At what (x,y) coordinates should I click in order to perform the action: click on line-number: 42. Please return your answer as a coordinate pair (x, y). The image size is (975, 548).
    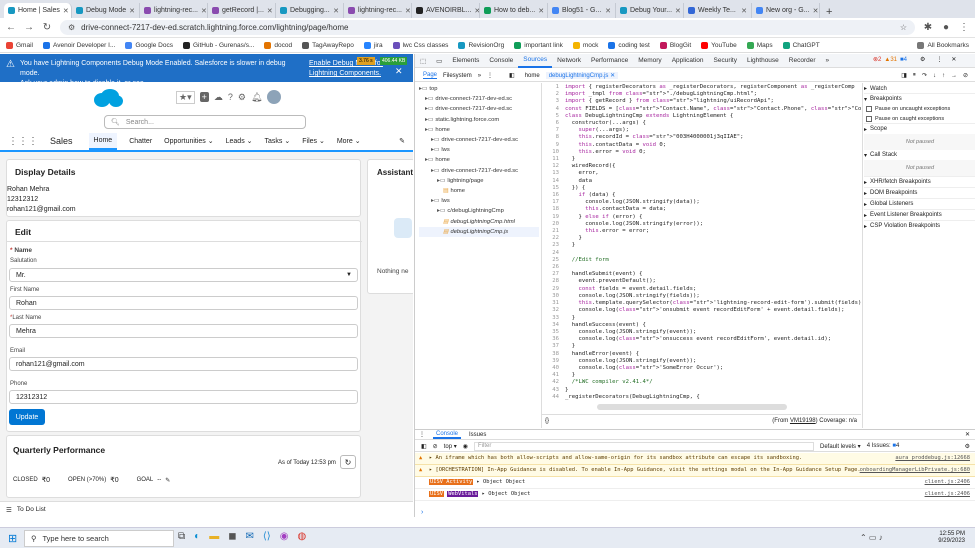
    Looking at the image, I should click on (551, 382).